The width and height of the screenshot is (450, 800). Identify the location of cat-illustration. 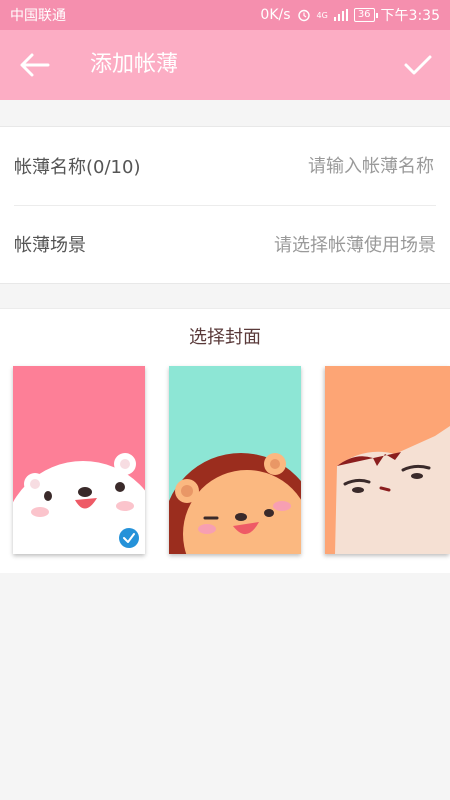
(387, 460).